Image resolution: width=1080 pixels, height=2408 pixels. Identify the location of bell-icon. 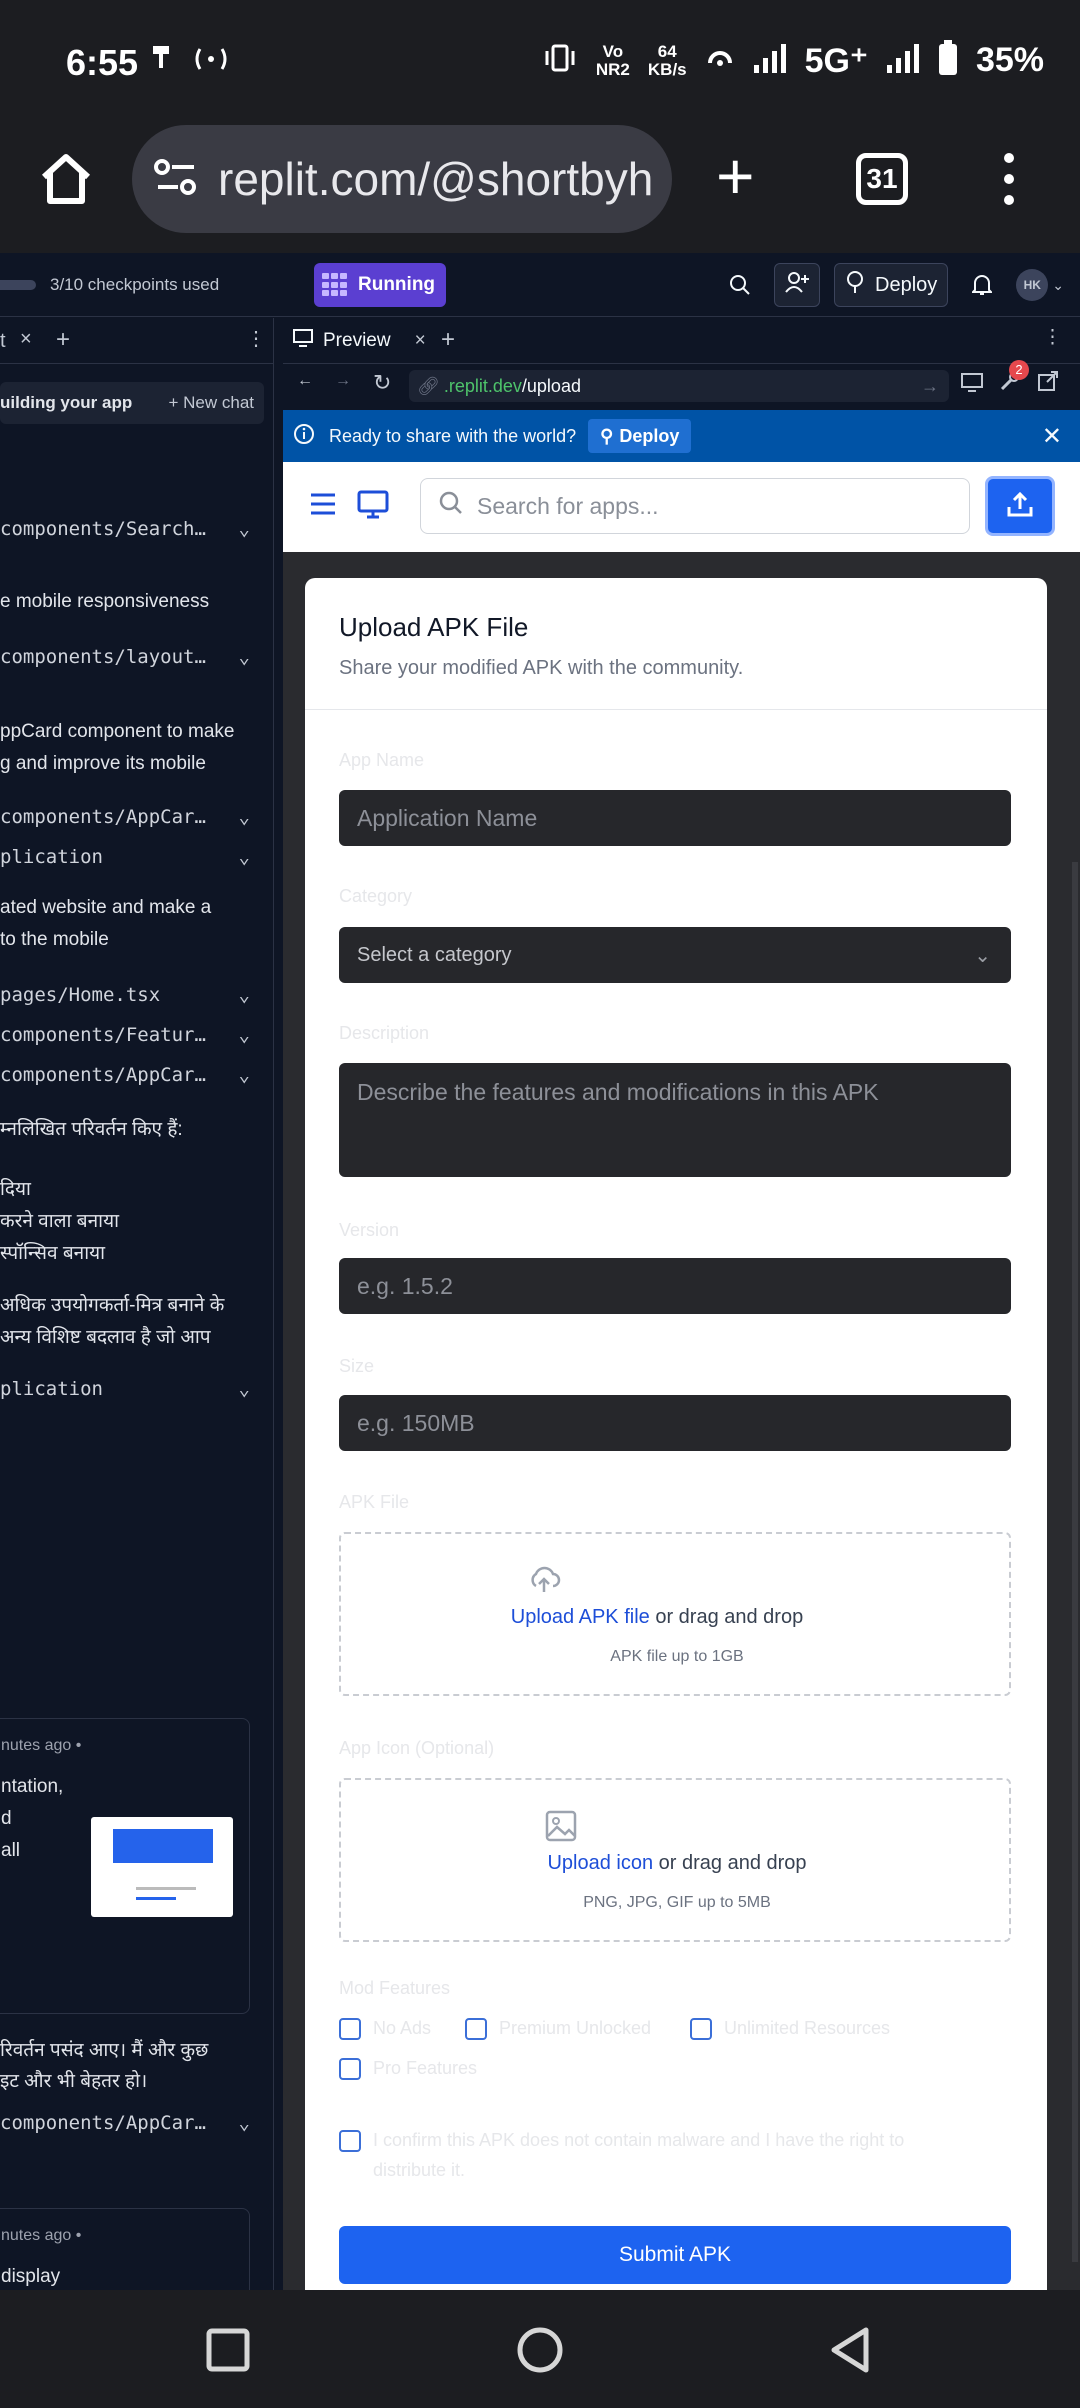
(982, 285).